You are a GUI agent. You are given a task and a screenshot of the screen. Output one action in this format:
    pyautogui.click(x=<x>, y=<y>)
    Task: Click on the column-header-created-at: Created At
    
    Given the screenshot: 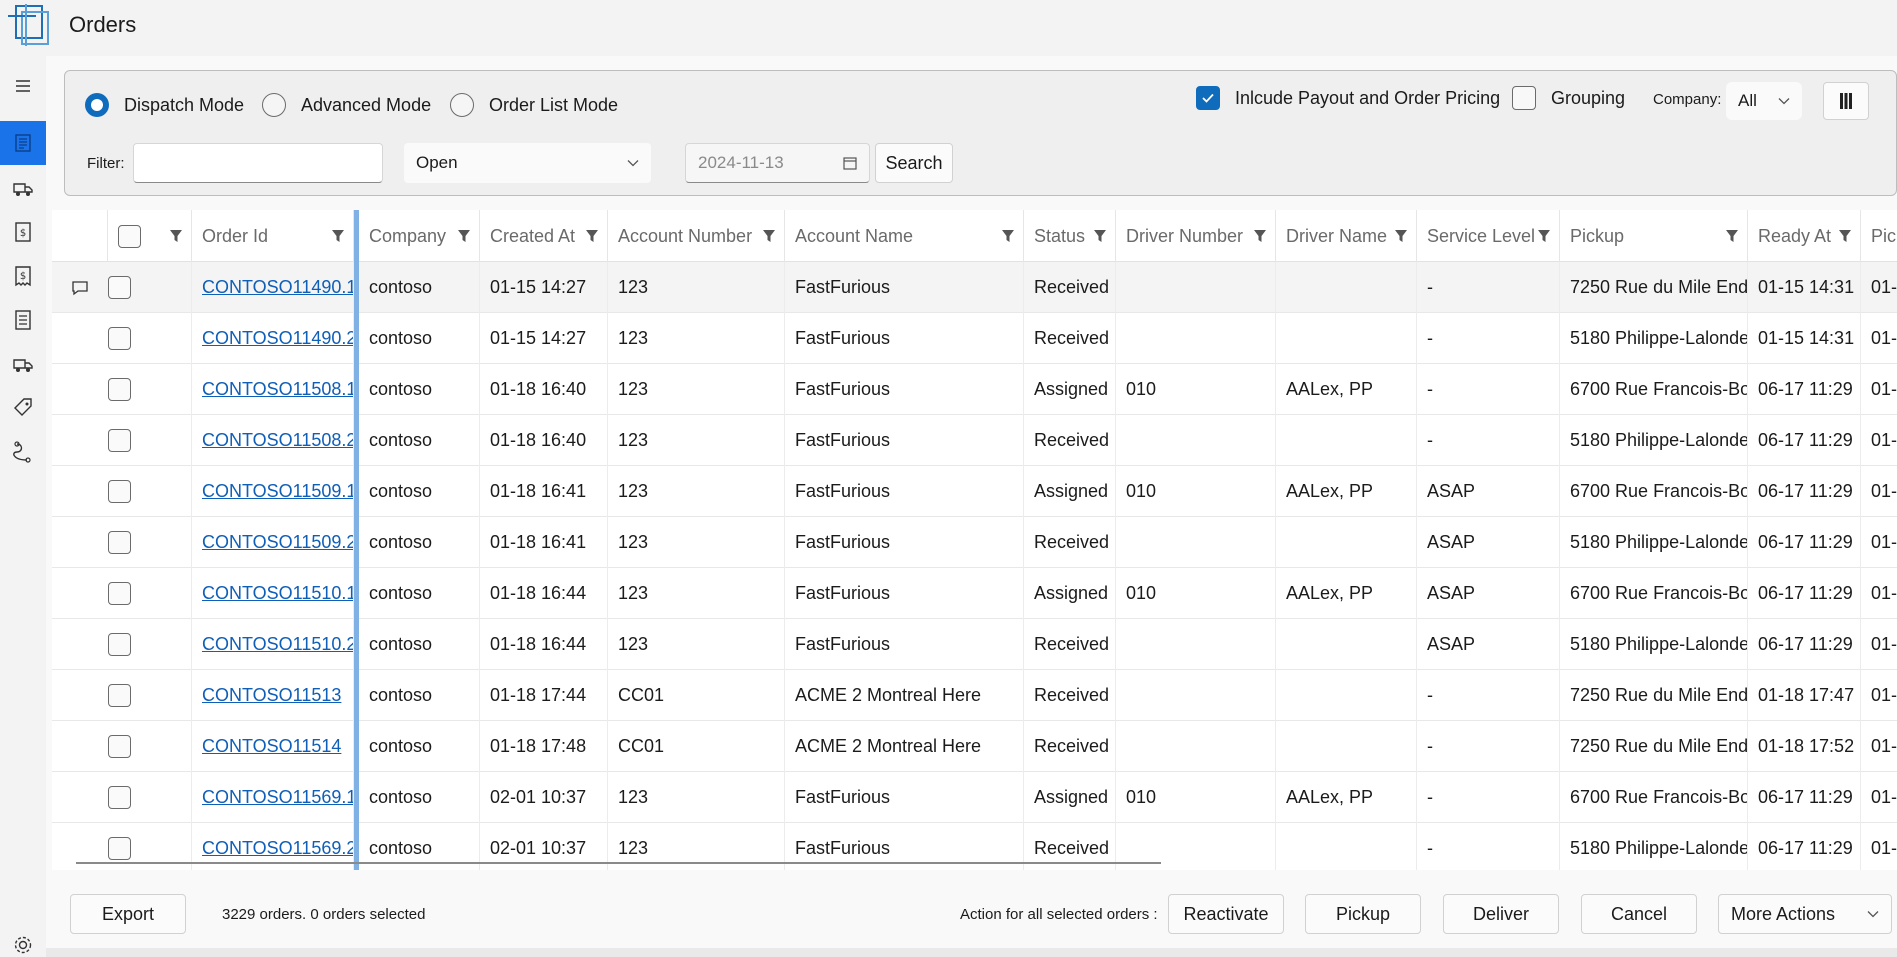 What is the action you would take?
    pyautogui.click(x=544, y=236)
    